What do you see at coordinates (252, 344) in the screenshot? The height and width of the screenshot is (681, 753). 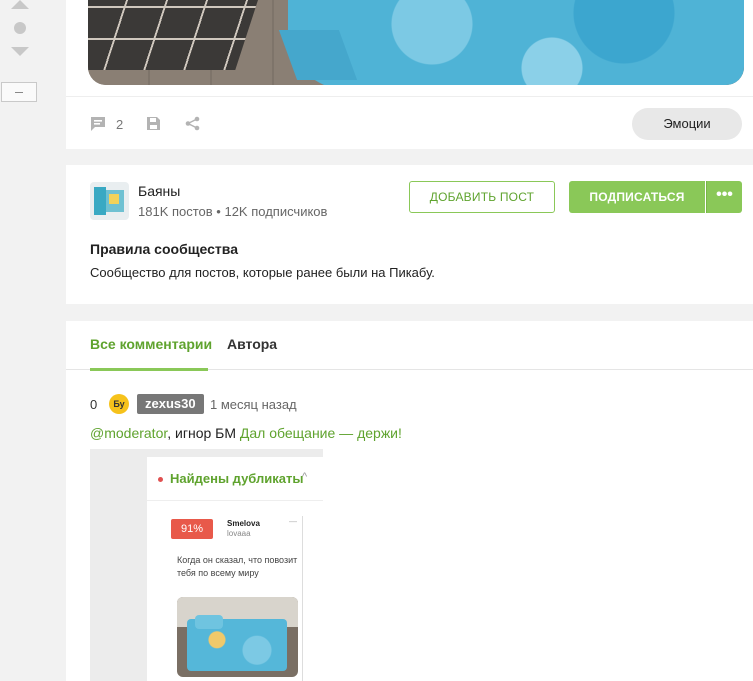 I see `tab-author: Автора` at bounding box center [252, 344].